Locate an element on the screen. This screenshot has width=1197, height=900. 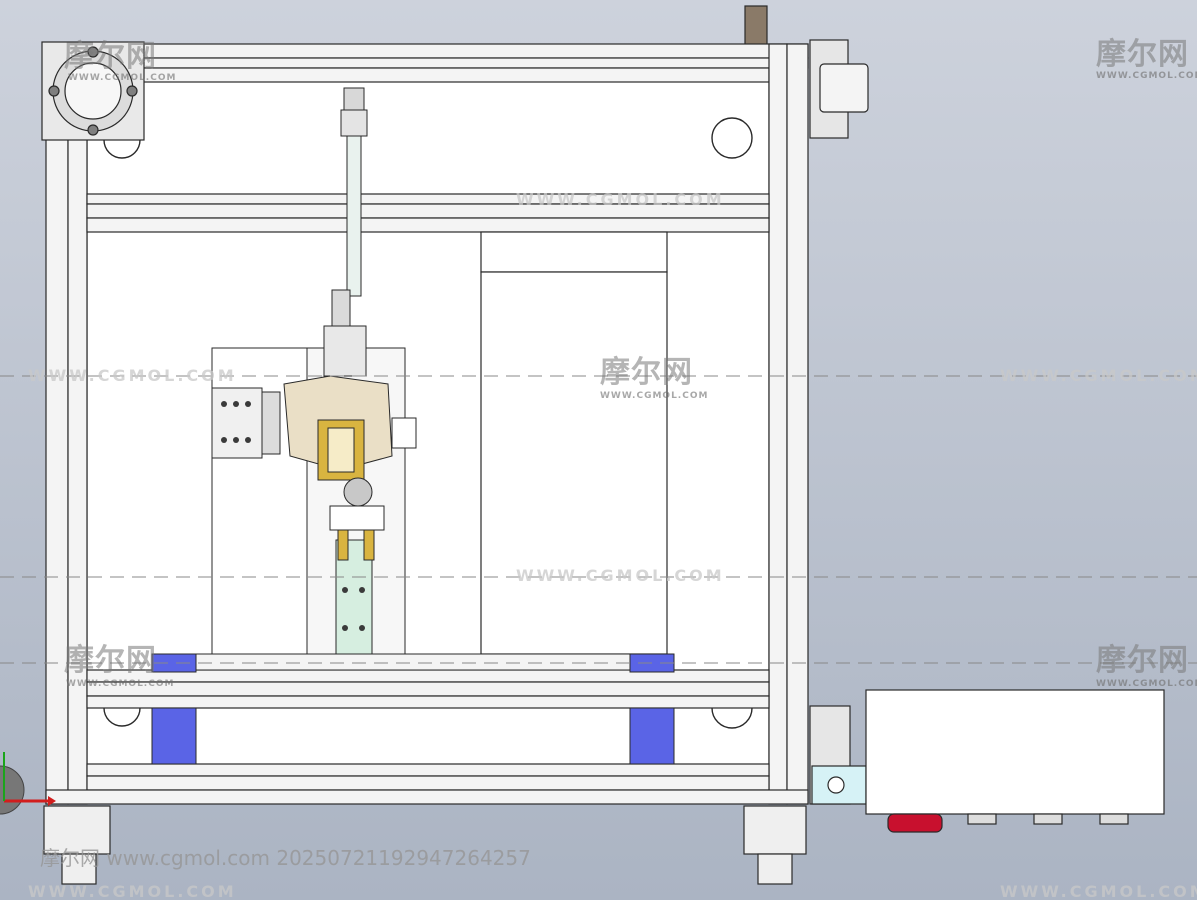
right-foot is located at coordinates (775, 830).